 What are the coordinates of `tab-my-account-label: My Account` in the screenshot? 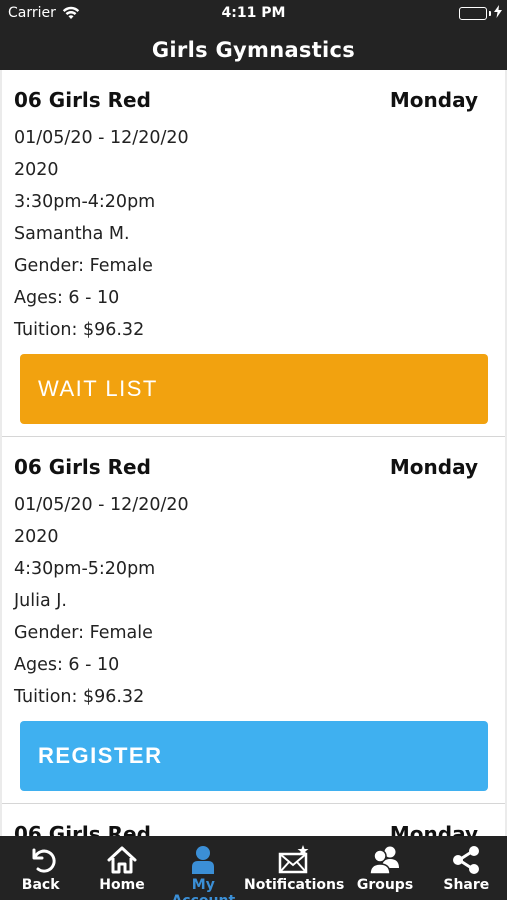 It's located at (203, 888).